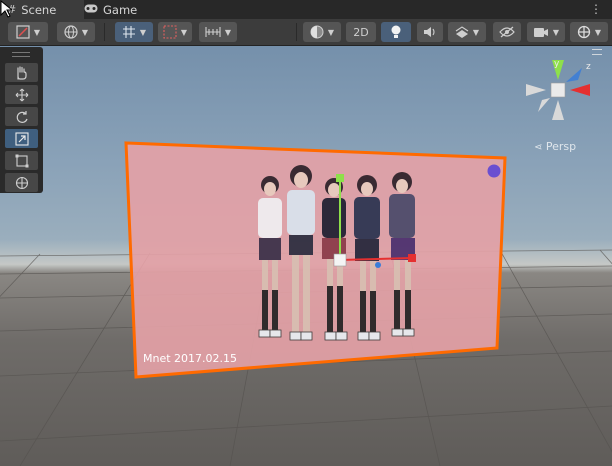  I want to click on move-tool-button, so click(21, 94).